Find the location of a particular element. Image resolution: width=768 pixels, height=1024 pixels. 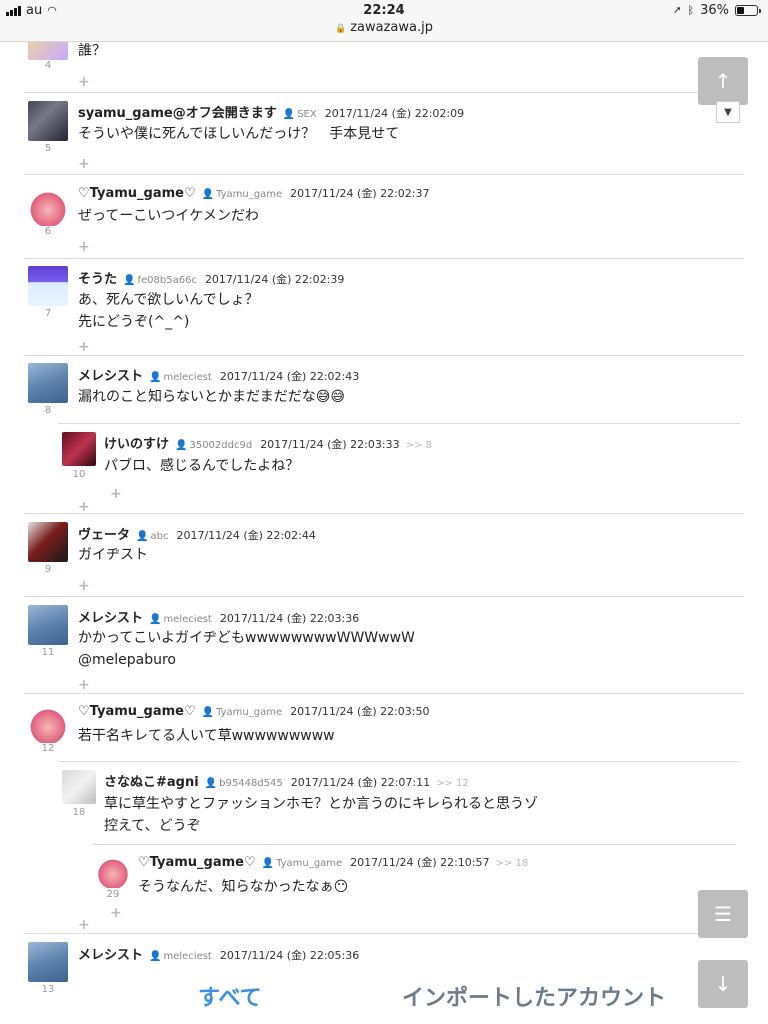

comment-body-line: 若干名キレてる人いて草wwwwwwwww is located at coordinates (206, 736).